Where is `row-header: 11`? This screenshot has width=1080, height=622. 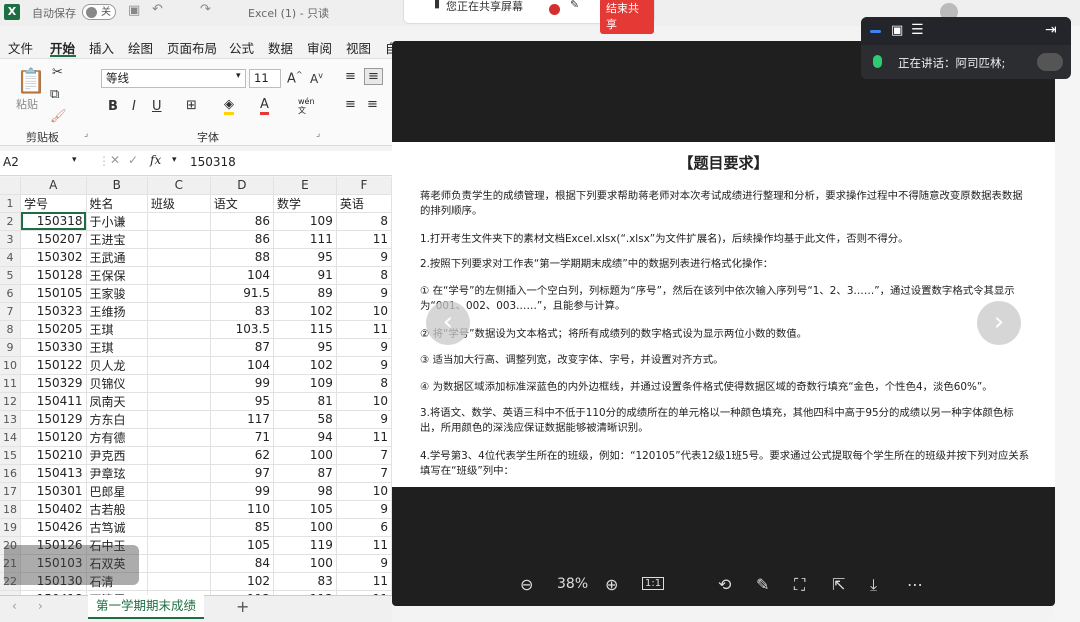
row-header: 11 is located at coordinates (10, 383).